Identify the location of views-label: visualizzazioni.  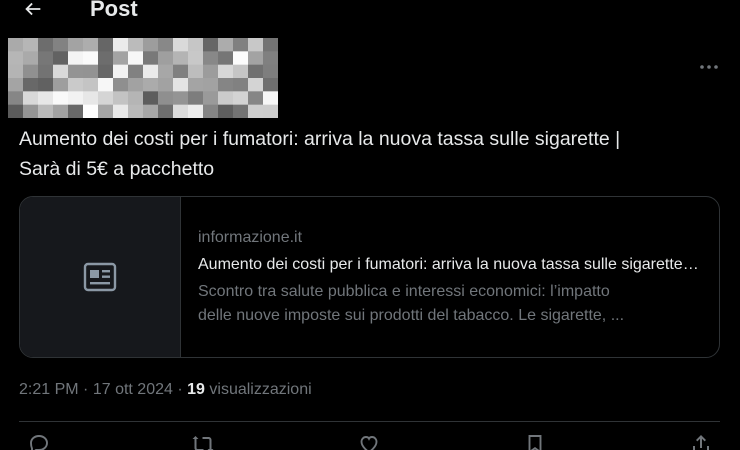
(260, 389).